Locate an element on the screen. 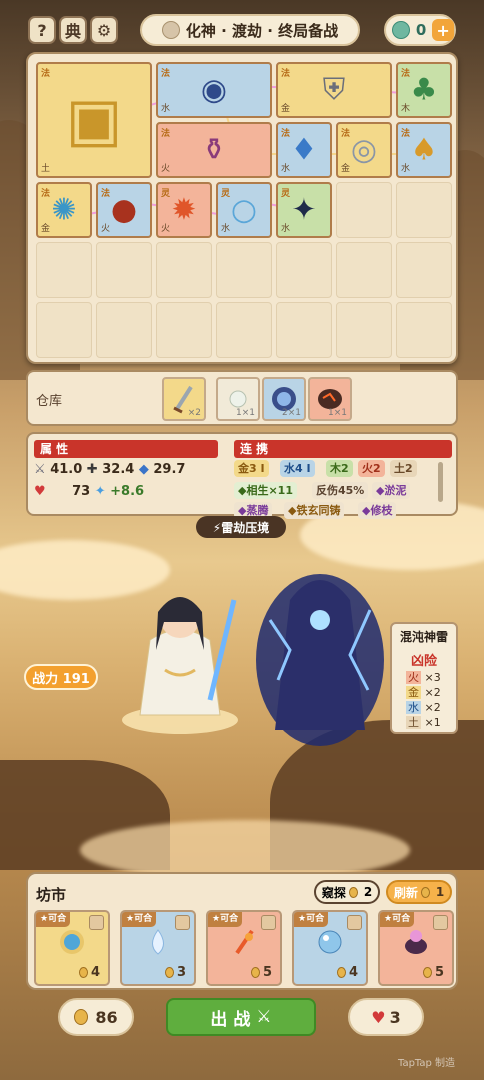  synergy-tag: 水4 I is located at coordinates (297, 468).